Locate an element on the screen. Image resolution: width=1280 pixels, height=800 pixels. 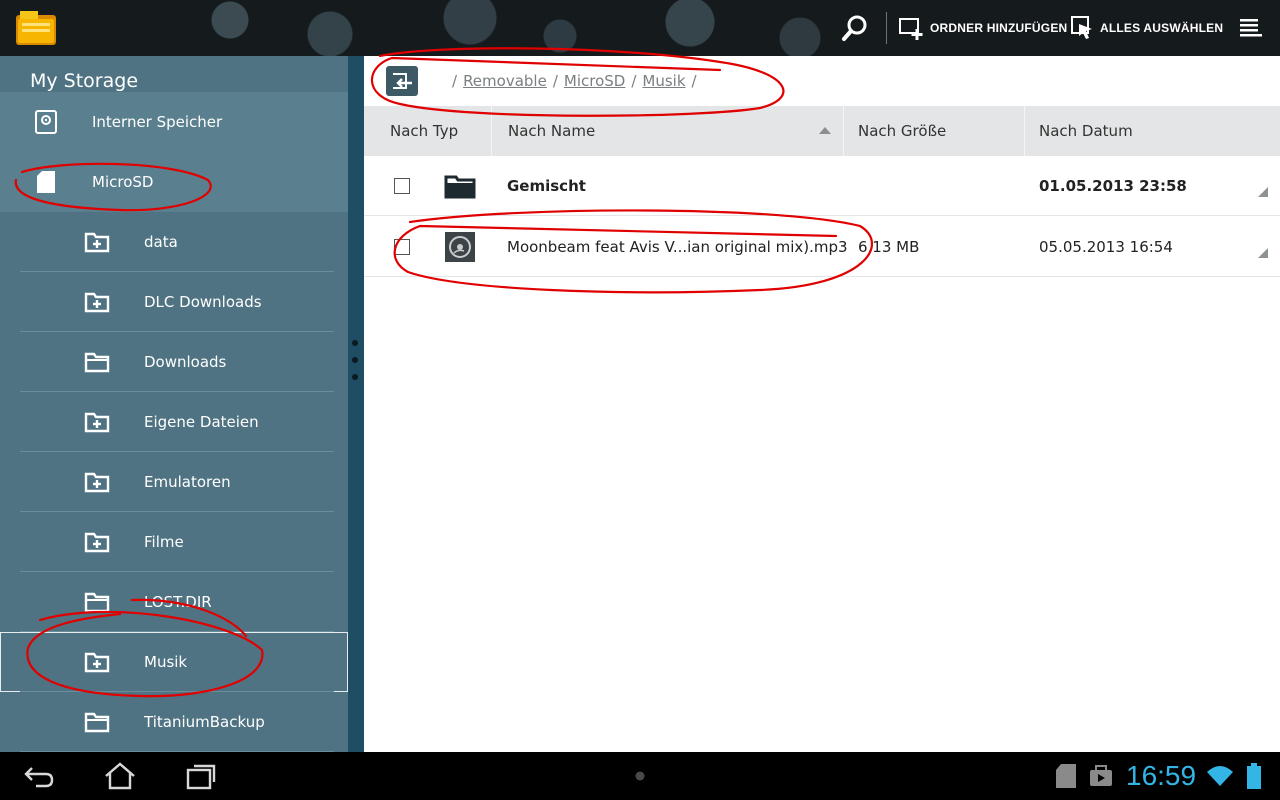
recent-apps-icon is located at coordinates (202, 776).